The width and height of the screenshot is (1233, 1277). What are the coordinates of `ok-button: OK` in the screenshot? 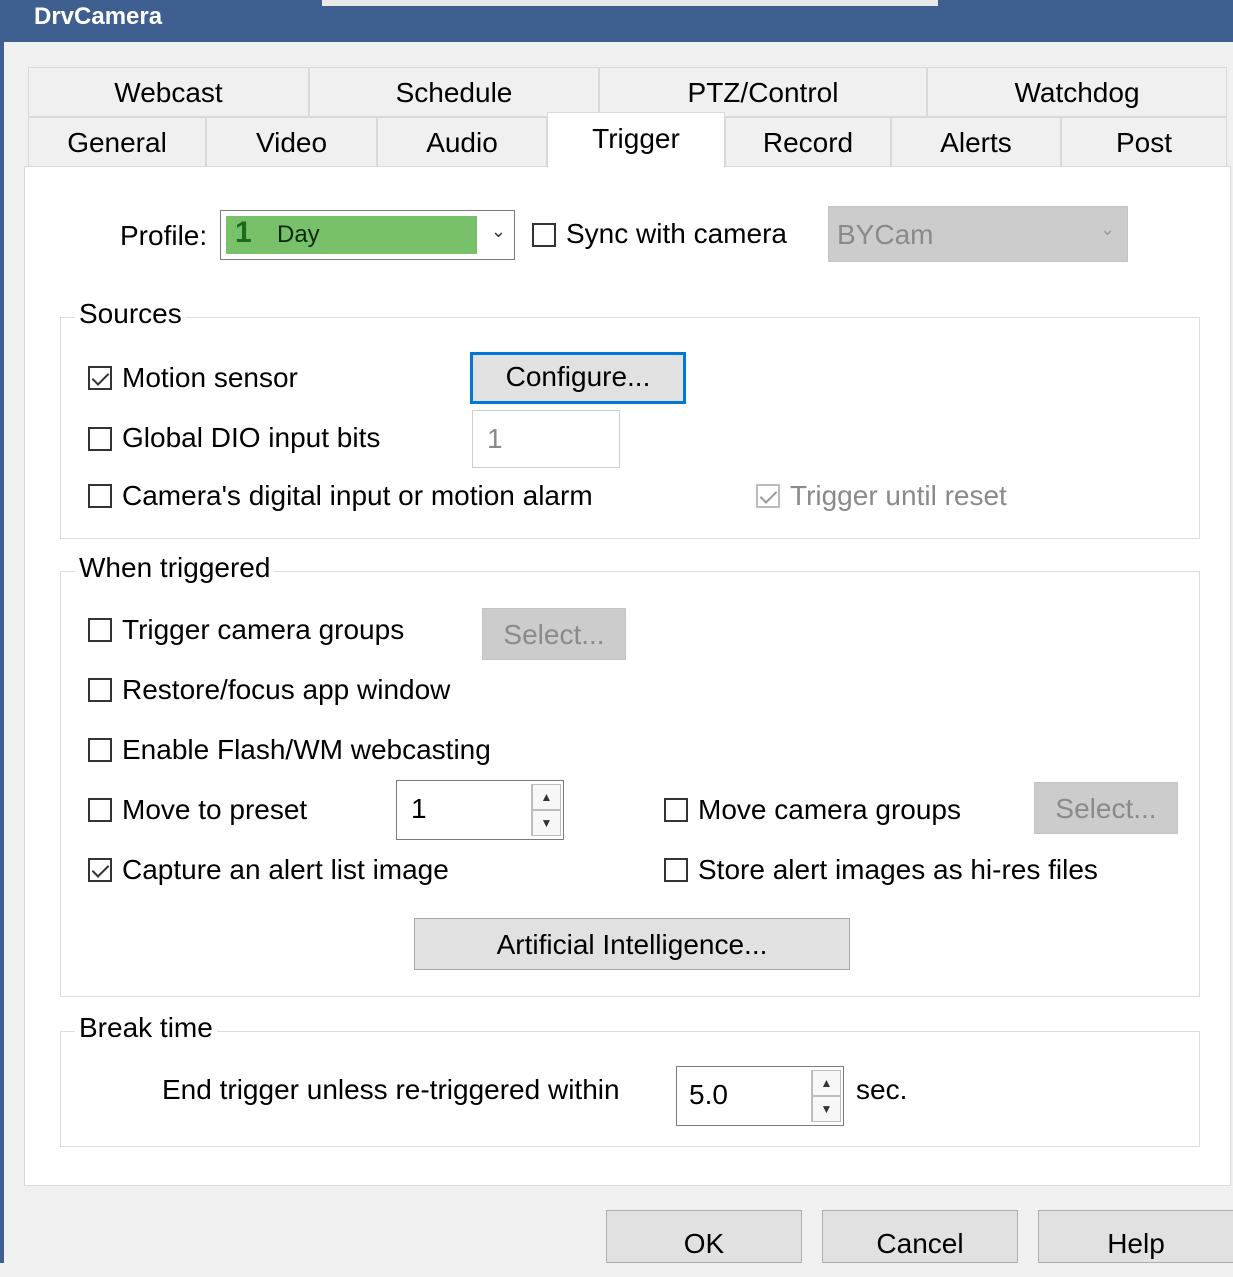 It's located at (704, 1236).